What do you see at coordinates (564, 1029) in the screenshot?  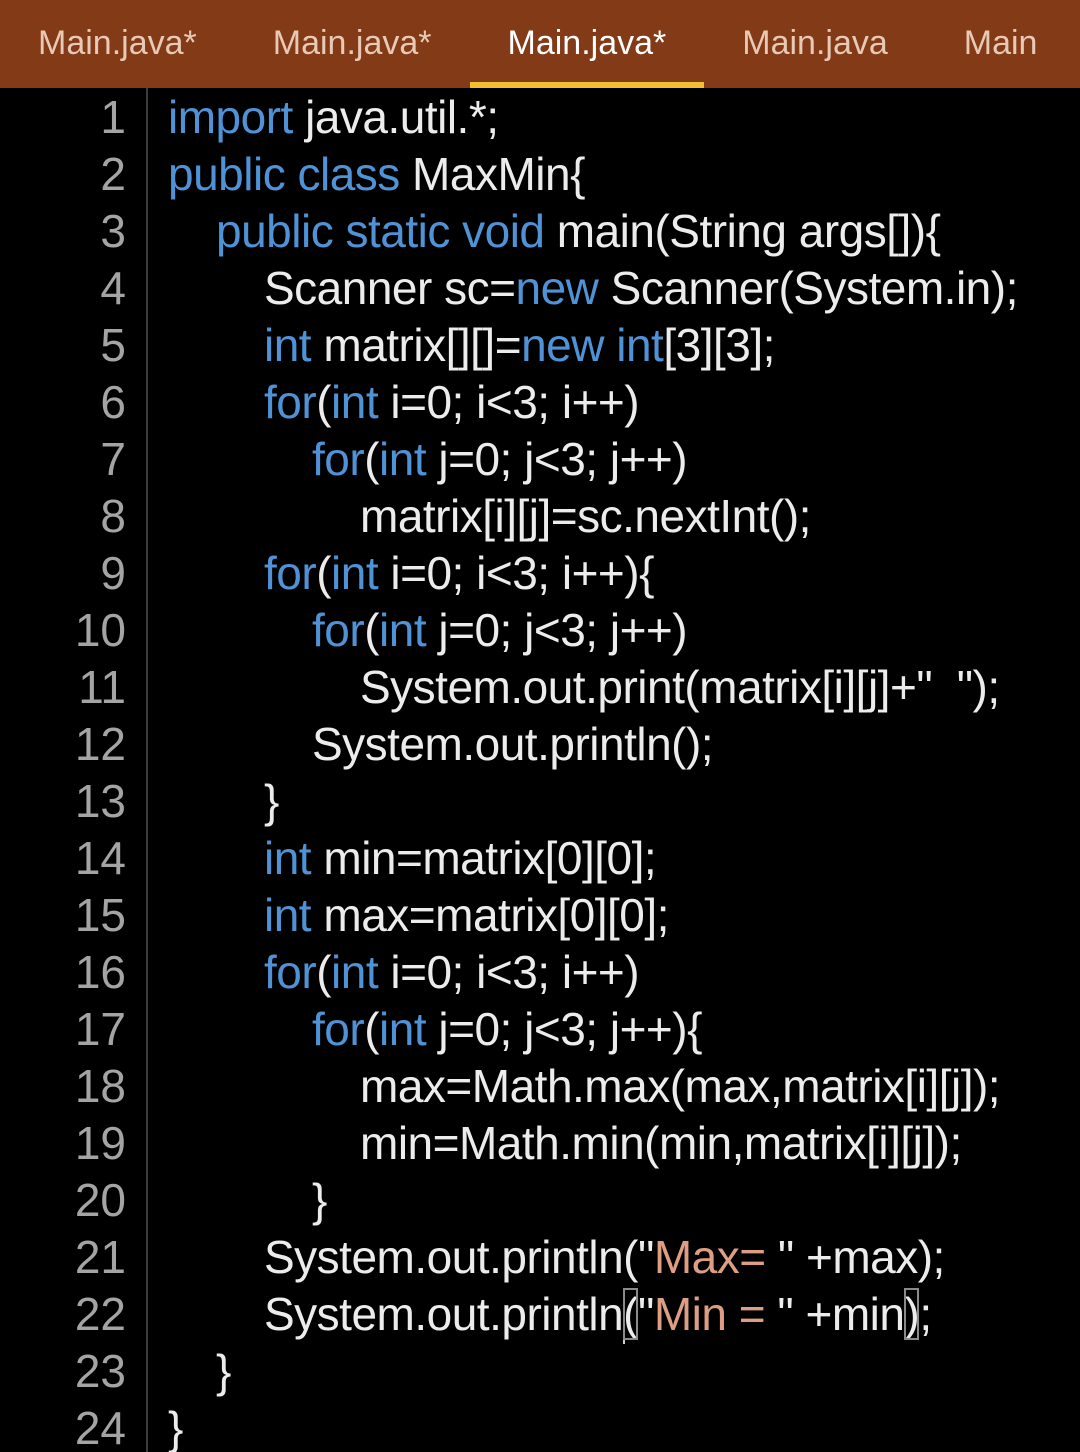 I see `code-token: j=0; j<3; j++){` at bounding box center [564, 1029].